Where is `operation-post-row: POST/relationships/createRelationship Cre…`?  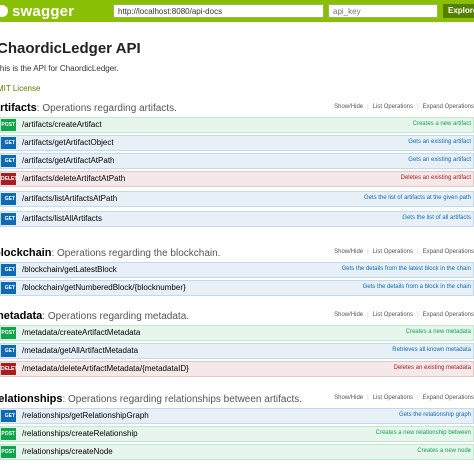
operation-post-row: POST/relationships/createRelationship Cre… is located at coordinates (237, 434).